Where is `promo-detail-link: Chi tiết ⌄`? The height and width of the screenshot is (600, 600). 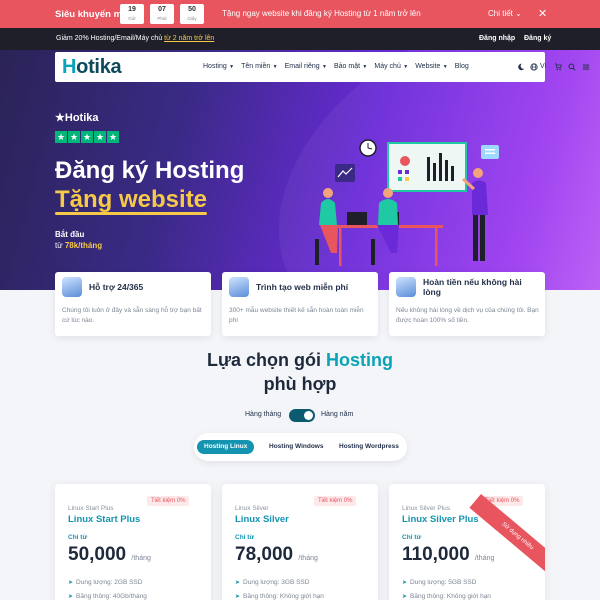
promo-detail-link: Chi tiết ⌄ is located at coordinates (505, 13).